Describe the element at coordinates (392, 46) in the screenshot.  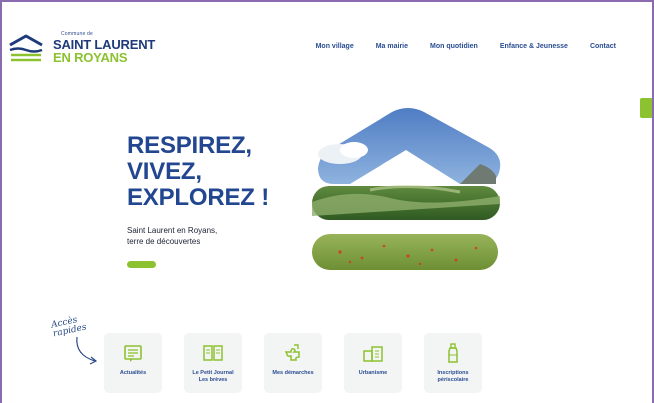
I see `nav-ma-mairie: Ma mairie` at that location.